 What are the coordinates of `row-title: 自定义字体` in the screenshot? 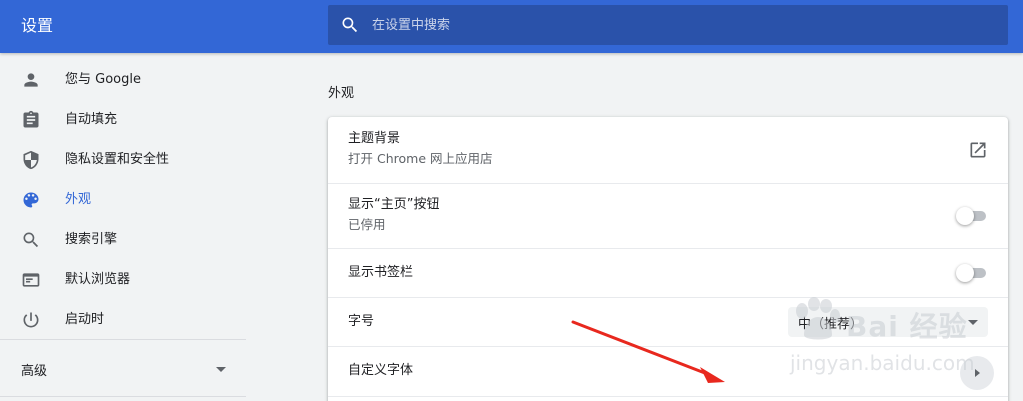 It's located at (381, 370).